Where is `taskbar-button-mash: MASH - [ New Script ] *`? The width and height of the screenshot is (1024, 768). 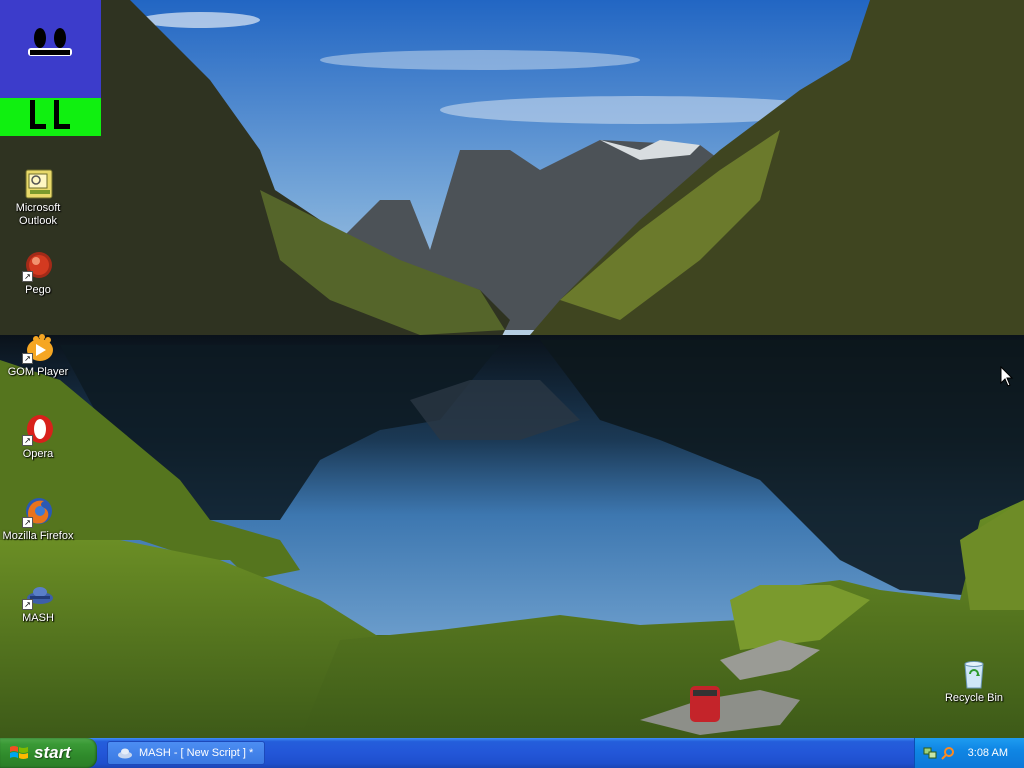 taskbar-button-mash: MASH - [ New Script ] * is located at coordinates (186, 753).